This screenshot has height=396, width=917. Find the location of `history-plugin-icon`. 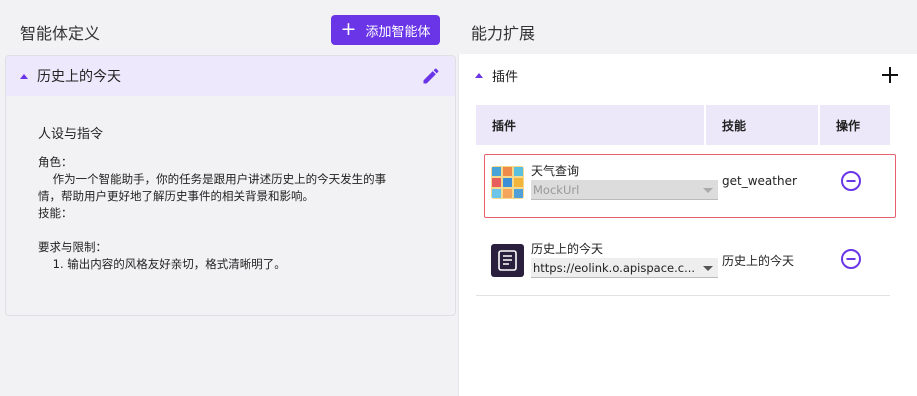

history-plugin-icon is located at coordinates (507, 260).